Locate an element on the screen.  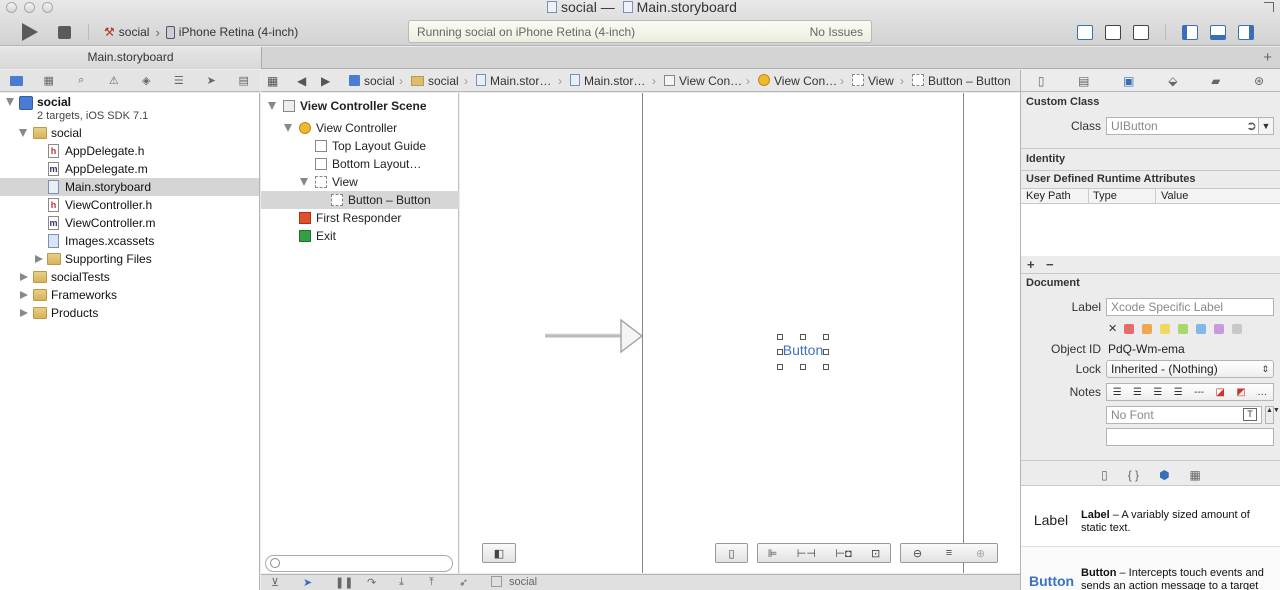
lock-popup: Inherited - (Nothing) ⇕ is located at coordinates (1190, 369).